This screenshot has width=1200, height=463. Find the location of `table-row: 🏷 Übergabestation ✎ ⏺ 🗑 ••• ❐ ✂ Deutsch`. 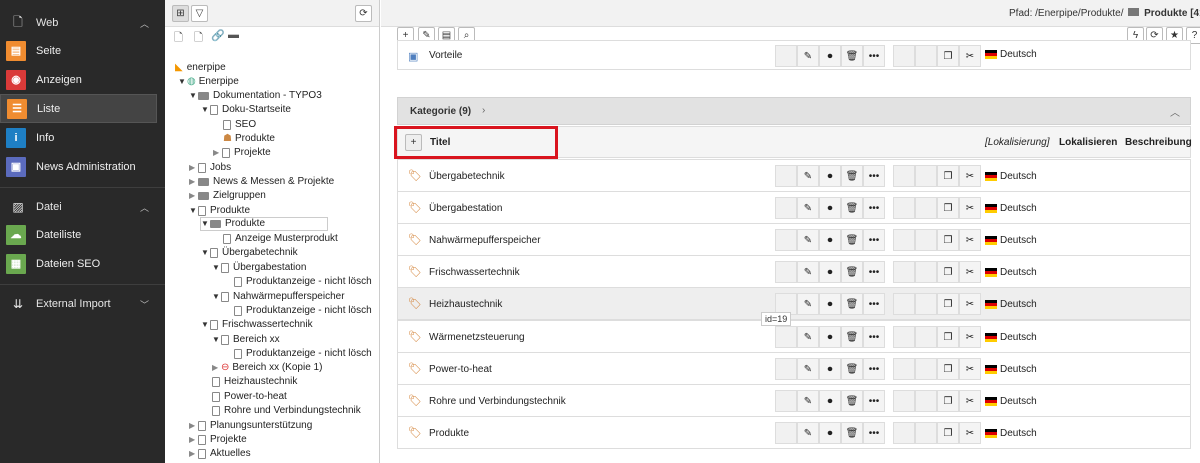

table-row: 🏷 Übergabestation ✎ ⏺ 🗑 ••• ❐ ✂ Deutsch is located at coordinates (794, 207).